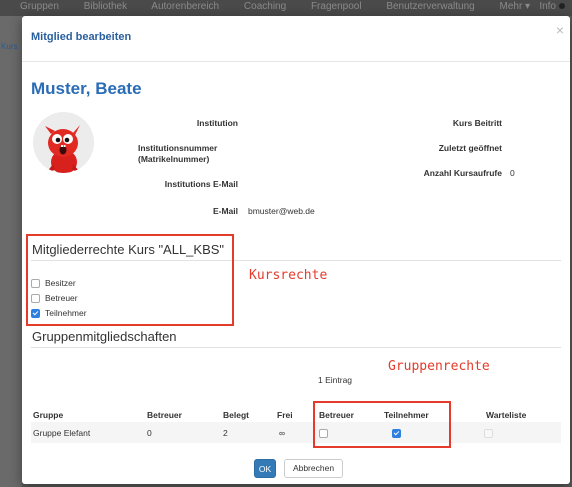 The height and width of the screenshot is (487, 572). Describe the element at coordinates (217, 123) in the screenshot. I see `institution-label: Institution` at that location.